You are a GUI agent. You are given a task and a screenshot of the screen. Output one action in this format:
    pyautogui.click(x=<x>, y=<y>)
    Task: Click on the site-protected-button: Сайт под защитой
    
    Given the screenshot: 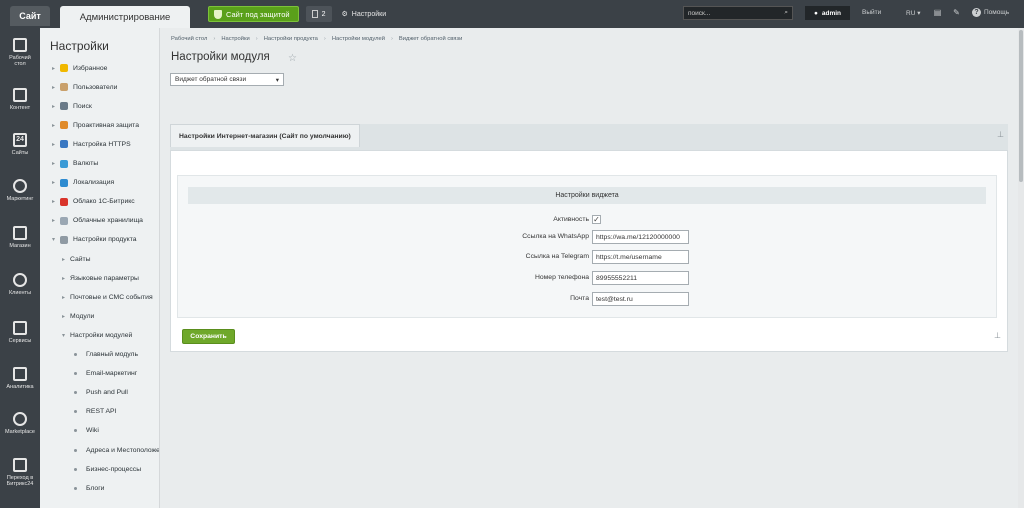 What is the action you would take?
    pyautogui.click(x=253, y=14)
    